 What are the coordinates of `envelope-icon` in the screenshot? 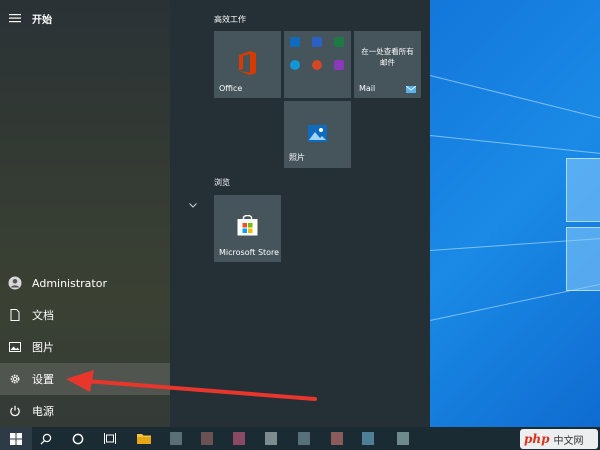 It's located at (411, 89).